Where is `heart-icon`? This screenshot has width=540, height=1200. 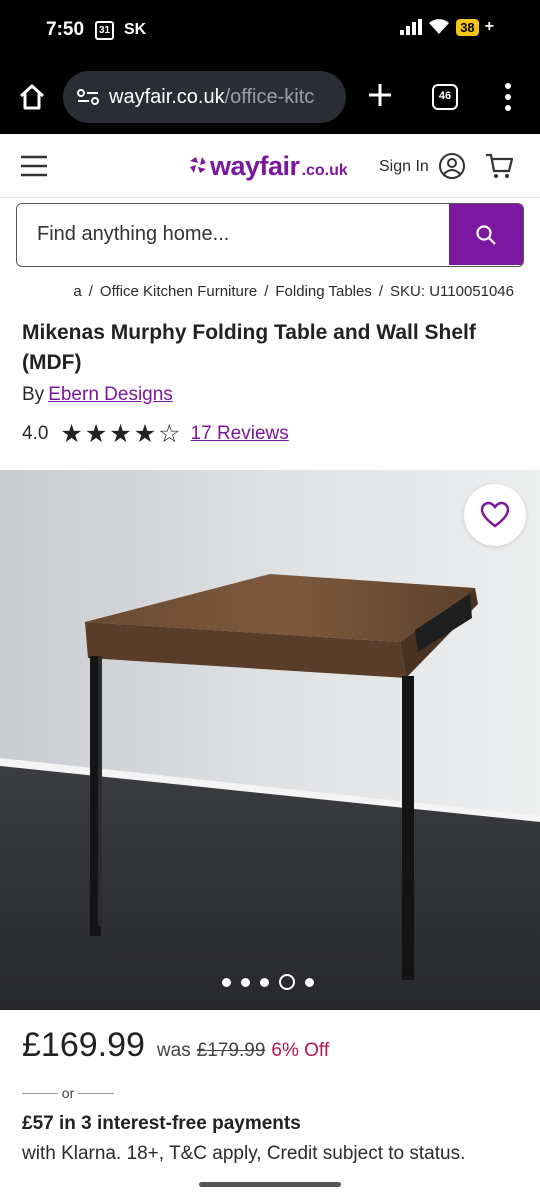 heart-icon is located at coordinates (495, 514).